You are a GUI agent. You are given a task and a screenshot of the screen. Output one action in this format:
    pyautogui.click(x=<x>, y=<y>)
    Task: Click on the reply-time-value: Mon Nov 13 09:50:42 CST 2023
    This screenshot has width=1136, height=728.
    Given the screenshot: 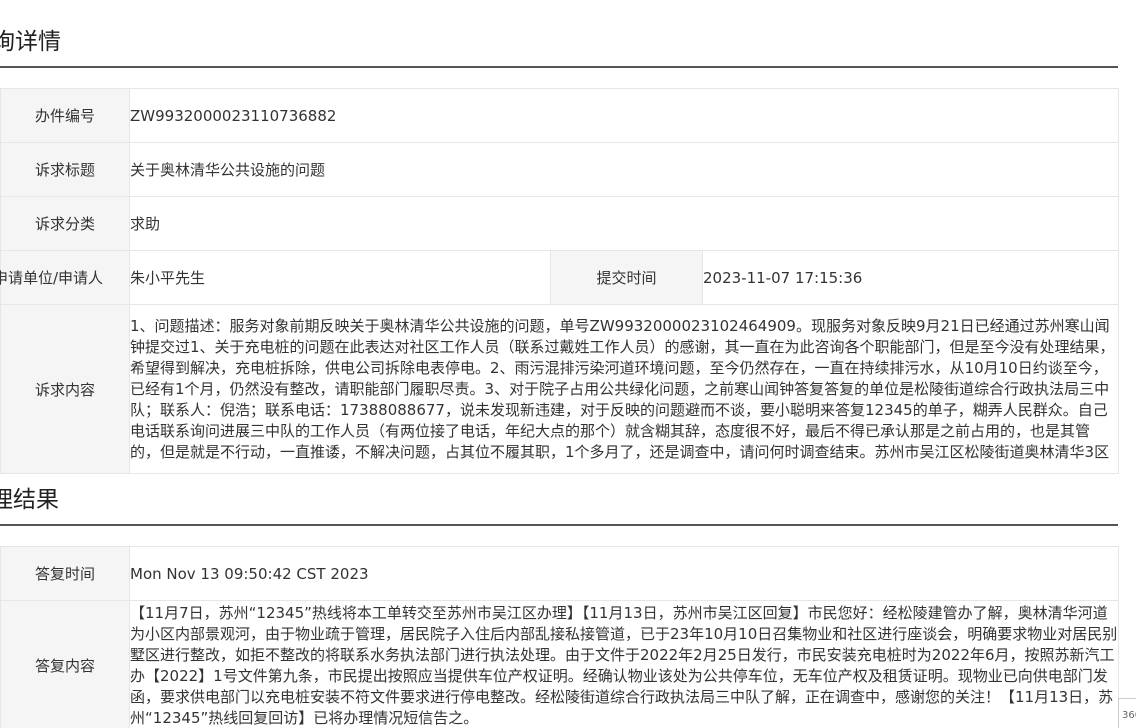 What is the action you would take?
    pyautogui.click(x=624, y=573)
    